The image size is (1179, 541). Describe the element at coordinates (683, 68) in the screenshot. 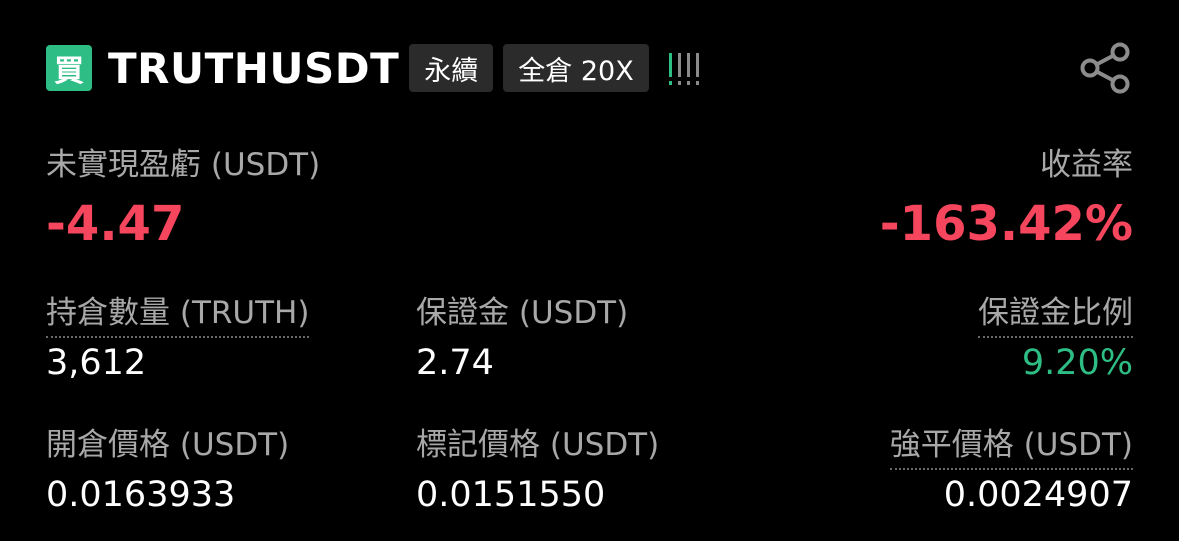

I see `risk-level-icon` at that location.